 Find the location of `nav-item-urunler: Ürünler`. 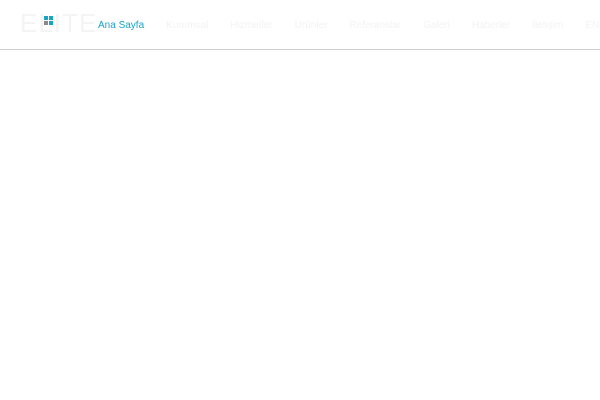

nav-item-urunler: Ürünler is located at coordinates (311, 25).